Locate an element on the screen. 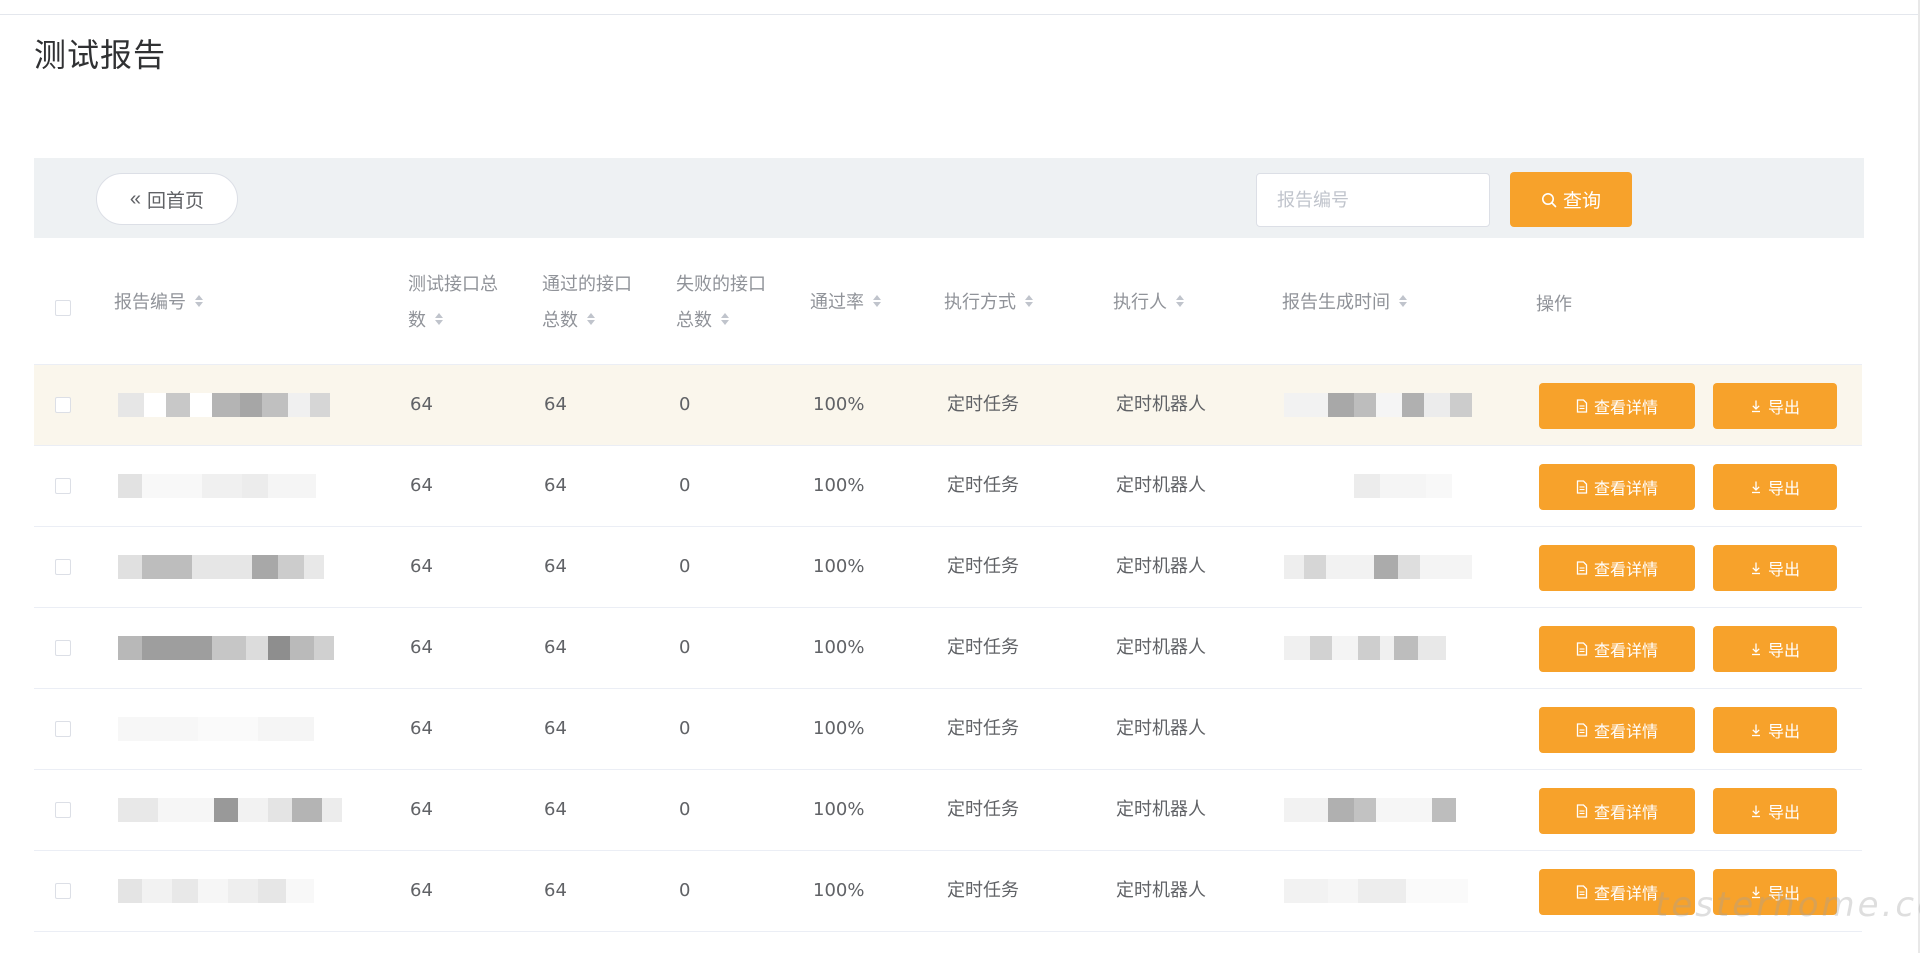 Image resolution: width=1920 pixels, height=953 pixels. column-header-generated-time: 报告生成时间 is located at coordinates (1345, 303).